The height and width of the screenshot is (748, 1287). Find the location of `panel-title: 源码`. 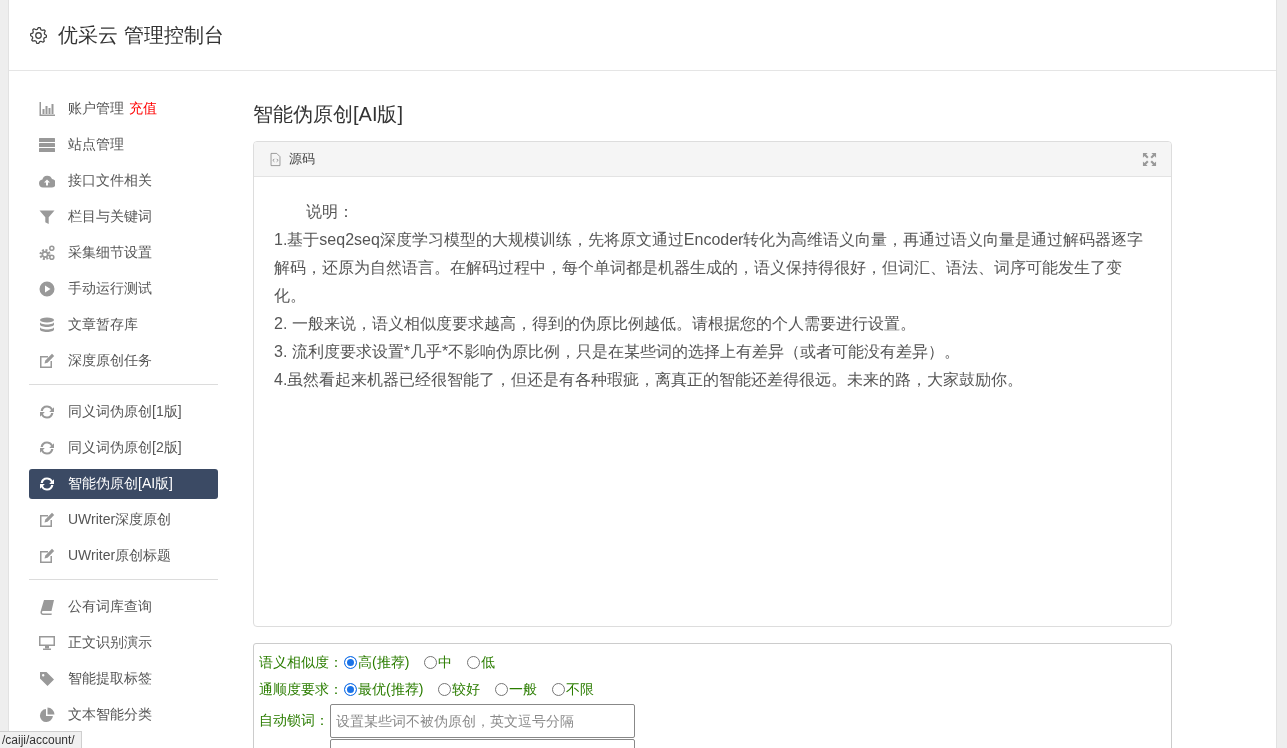

panel-title: 源码 is located at coordinates (302, 159).